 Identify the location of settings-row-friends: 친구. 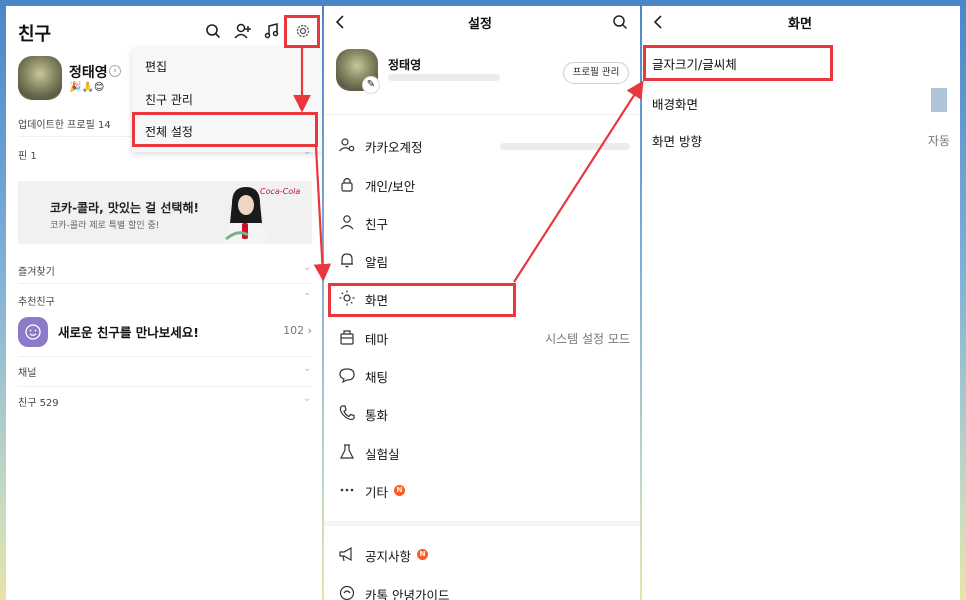
(482, 222).